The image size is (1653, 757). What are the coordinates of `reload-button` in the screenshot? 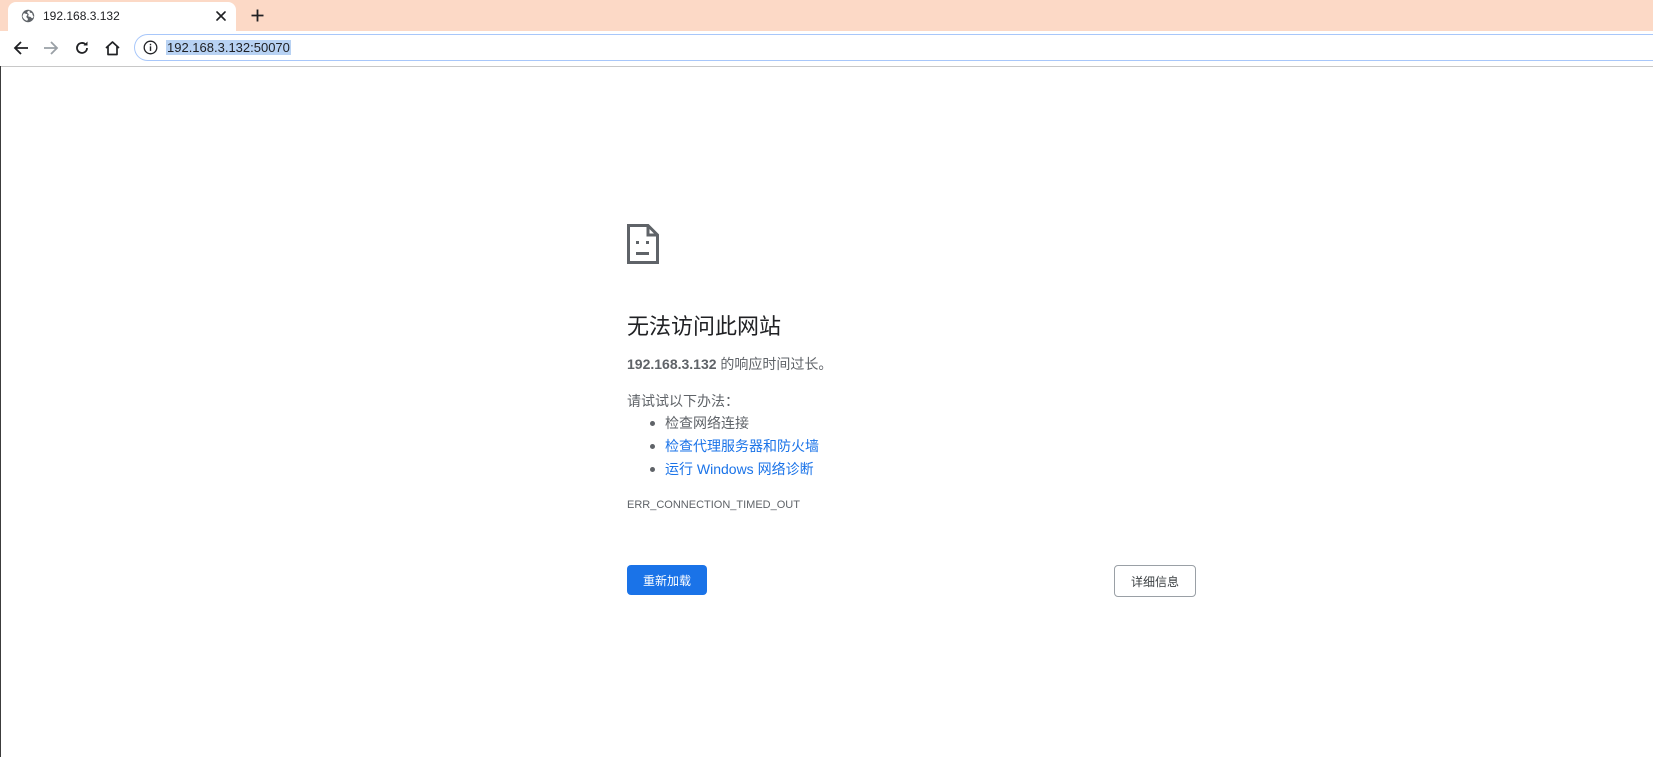 It's located at (82, 48).